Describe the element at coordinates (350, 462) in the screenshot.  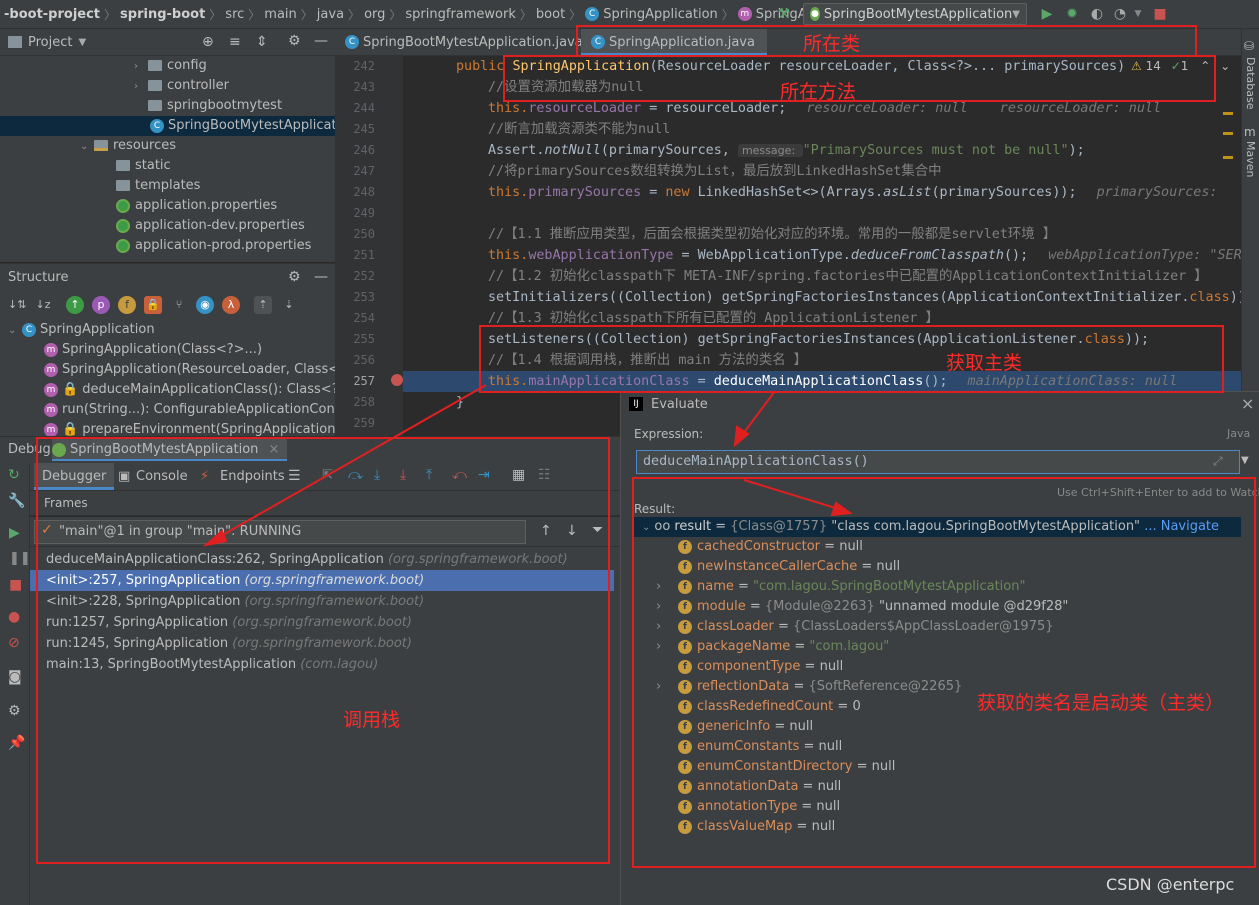
I see `arrow-to-stack` at that location.